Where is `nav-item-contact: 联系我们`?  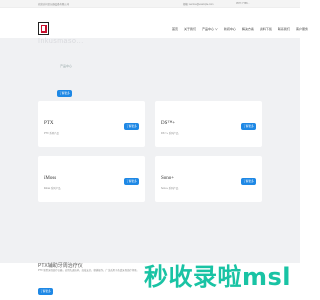
nav-item-contact: 联系我们 is located at coordinates (284, 29).